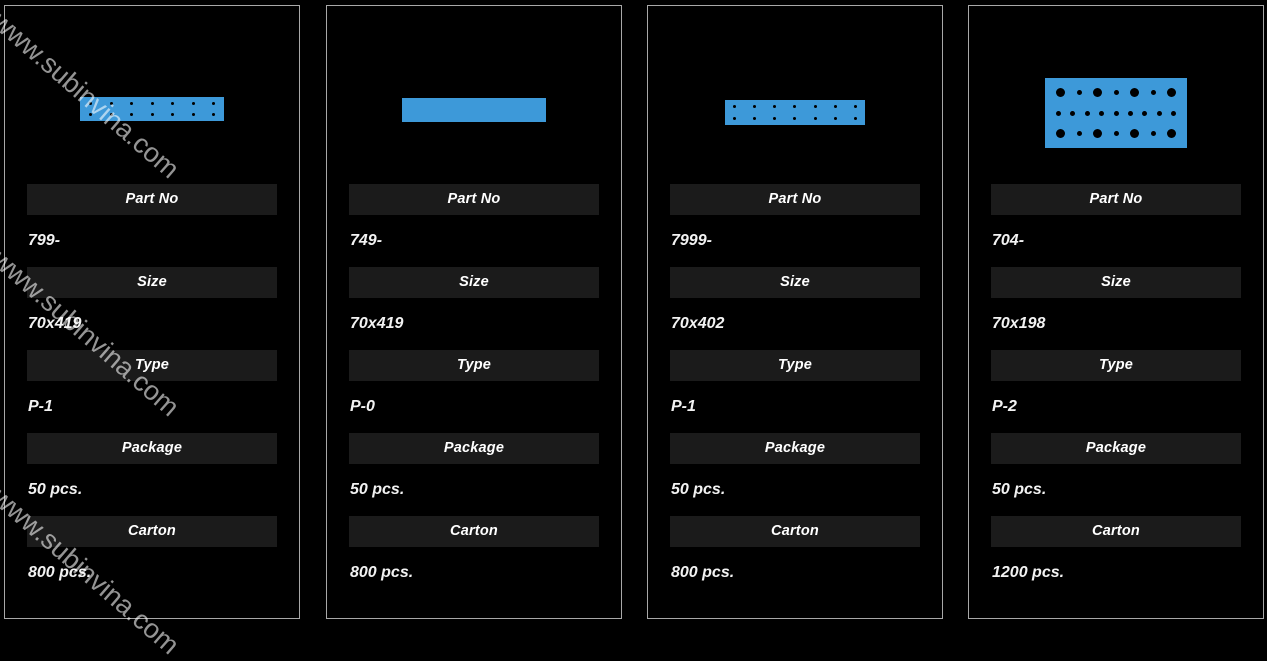 This screenshot has height=661, width=1267. Describe the element at coordinates (1028, 572) in the screenshot. I see `spec-value-carton: 1200 pcs.` at that location.